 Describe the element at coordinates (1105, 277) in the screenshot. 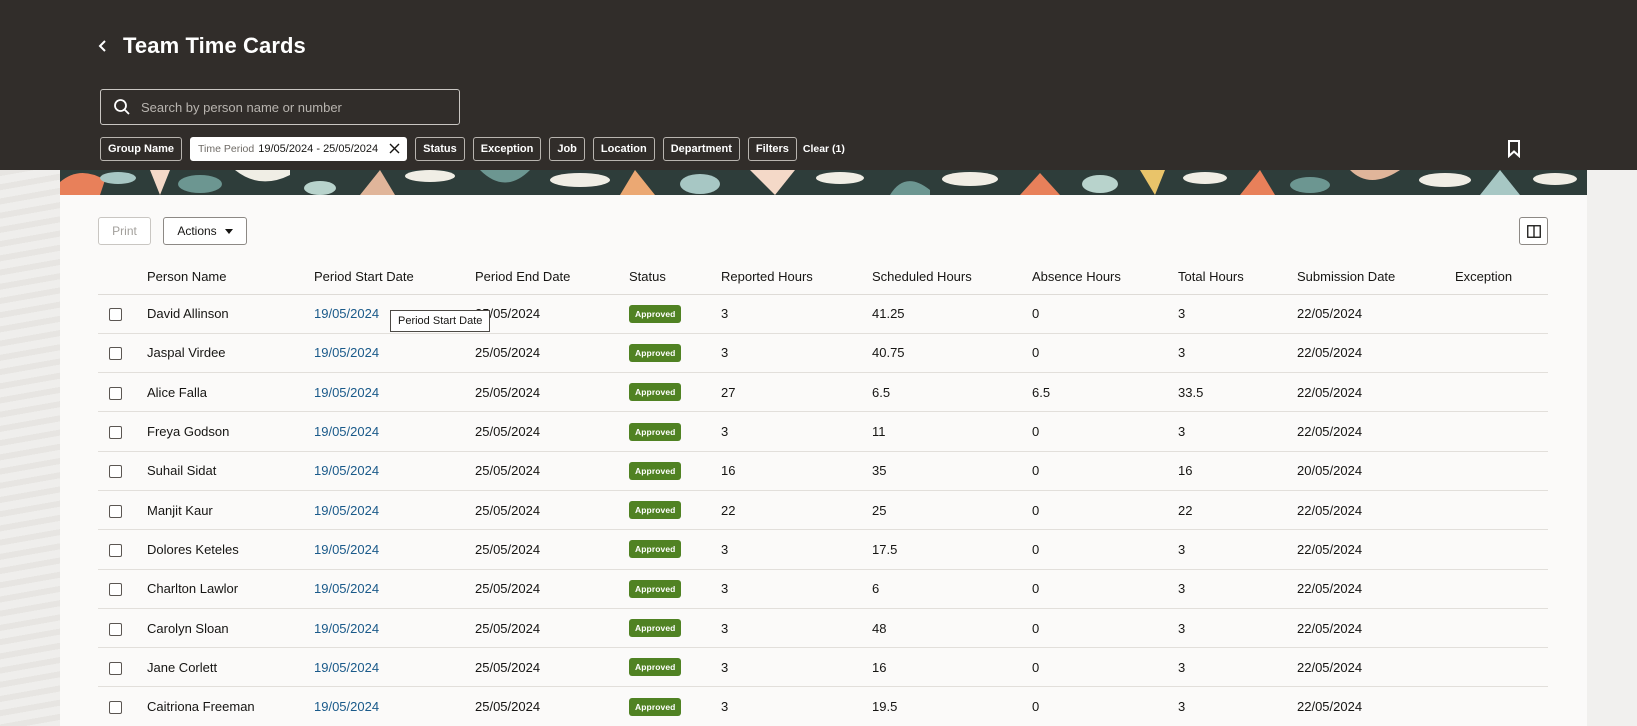

I see `header-absence-hours: Absence Hours` at that location.